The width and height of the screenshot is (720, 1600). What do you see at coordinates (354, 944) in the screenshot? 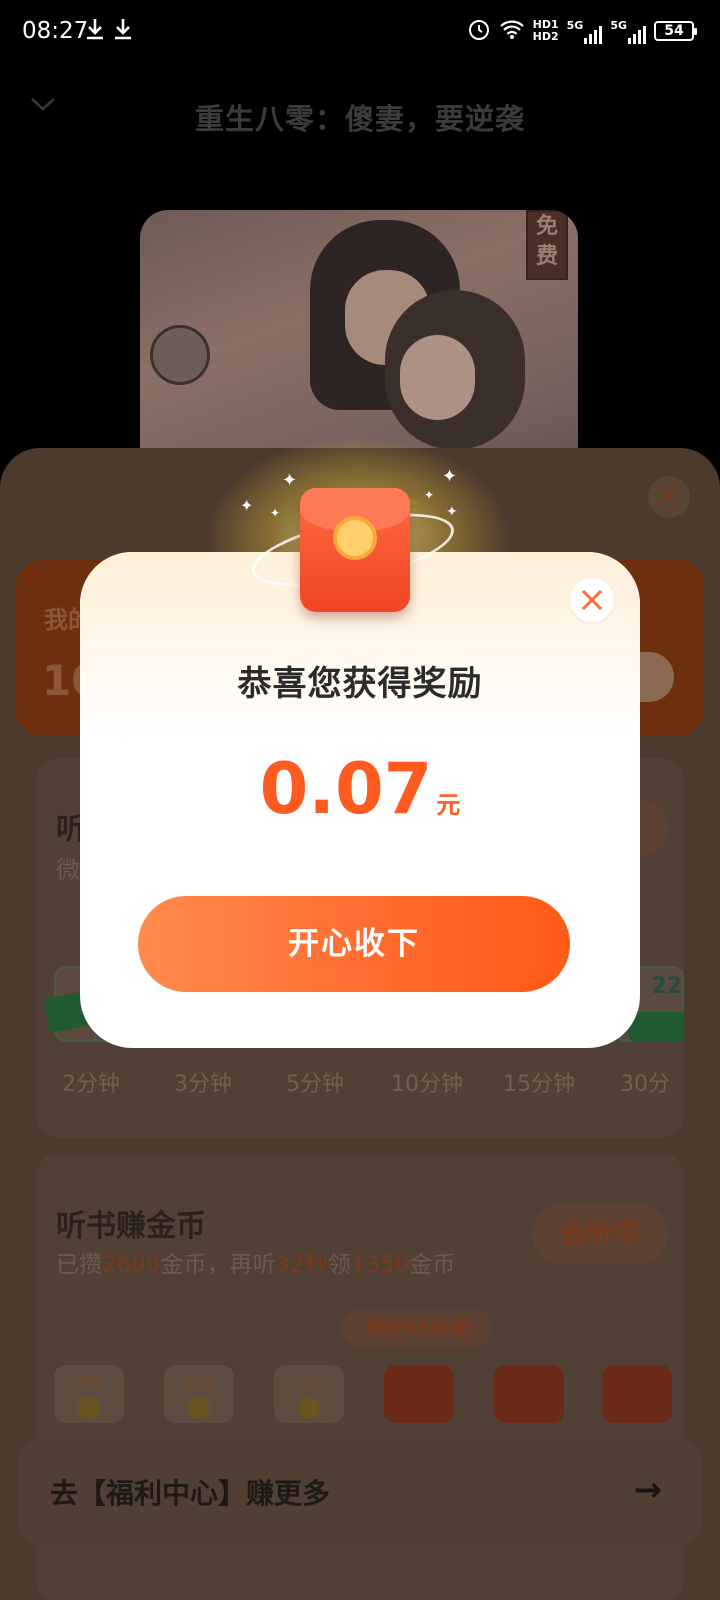
I see `claim-reward-button: 开心收下` at bounding box center [354, 944].